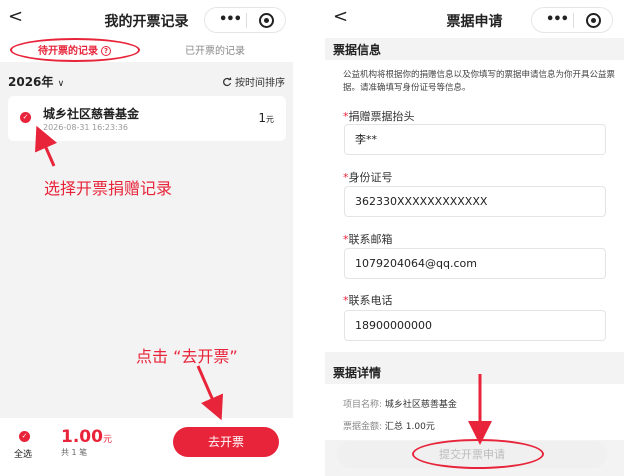  I want to click on arrow-to-record, so click(46, 146).